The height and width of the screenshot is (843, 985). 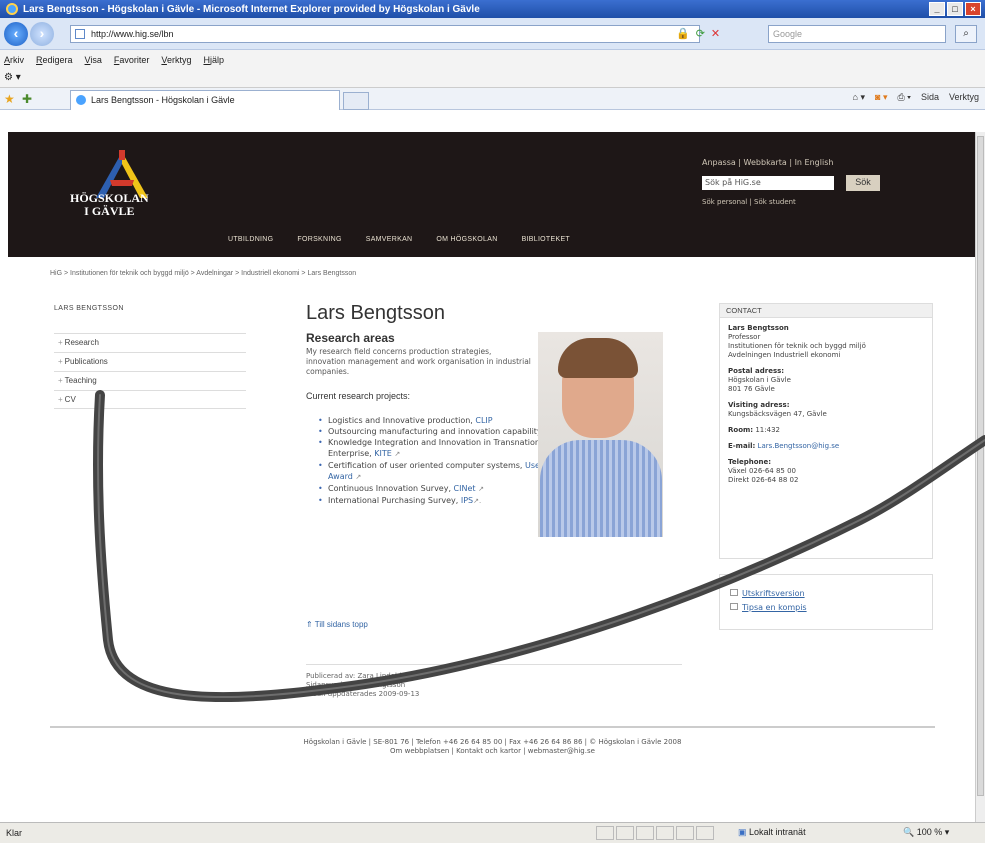 I want to click on menu-visa: Visa, so click(x=93, y=60).